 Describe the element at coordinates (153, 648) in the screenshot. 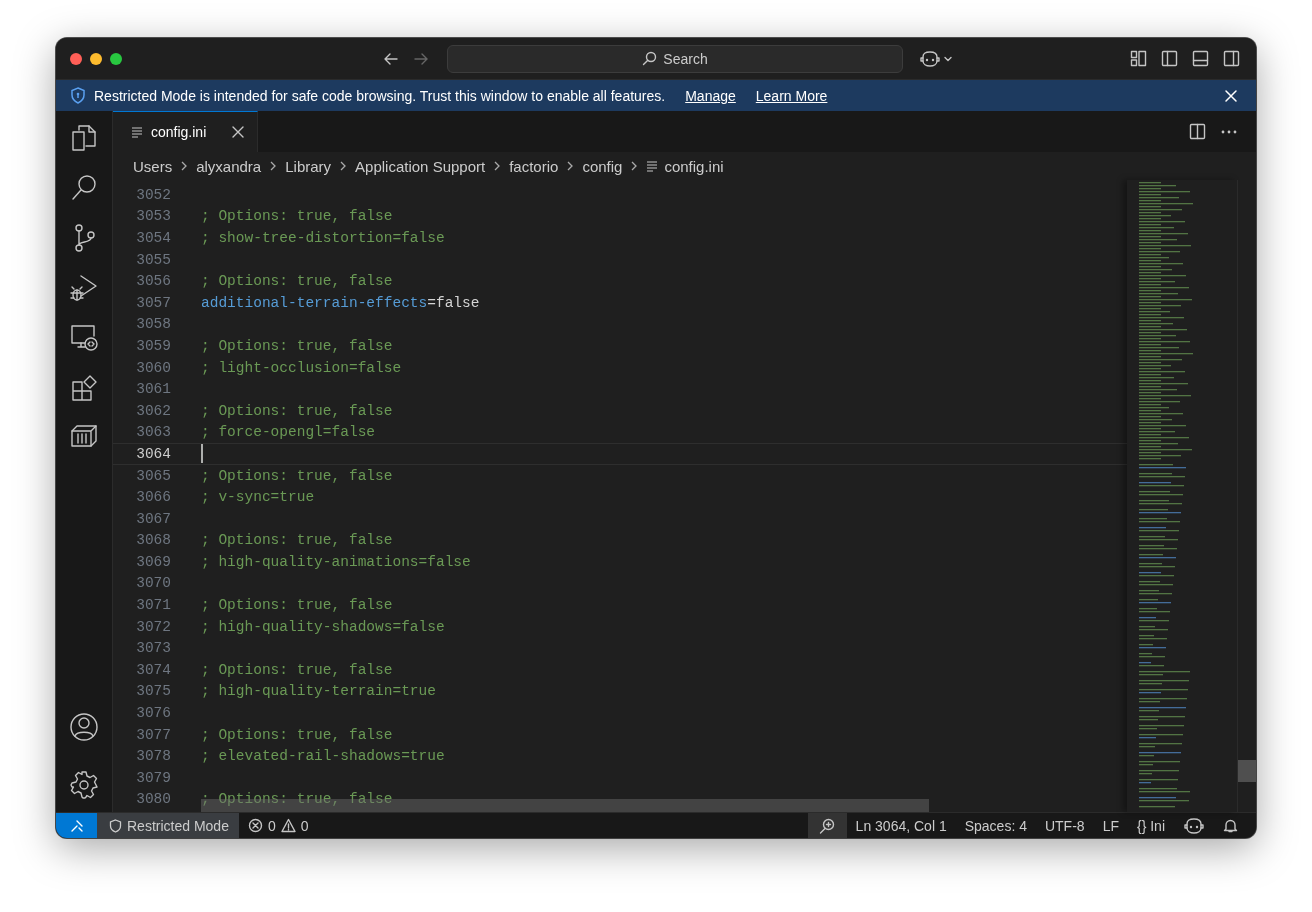

I see `line-number: 3073` at that location.